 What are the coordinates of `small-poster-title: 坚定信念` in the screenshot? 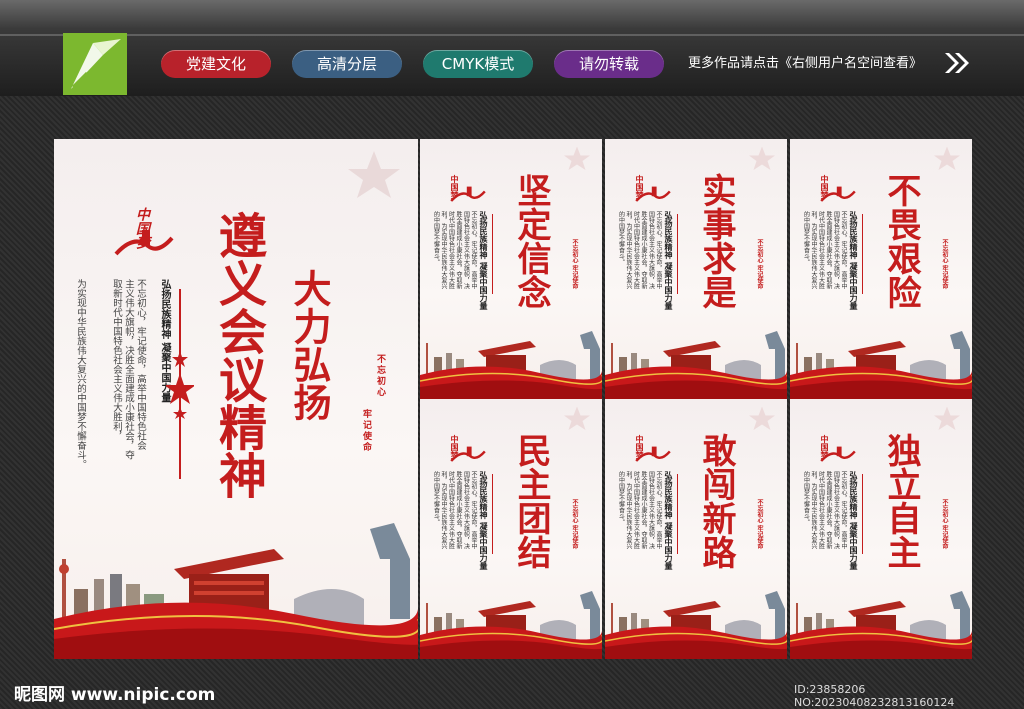 It's located at (531, 241).